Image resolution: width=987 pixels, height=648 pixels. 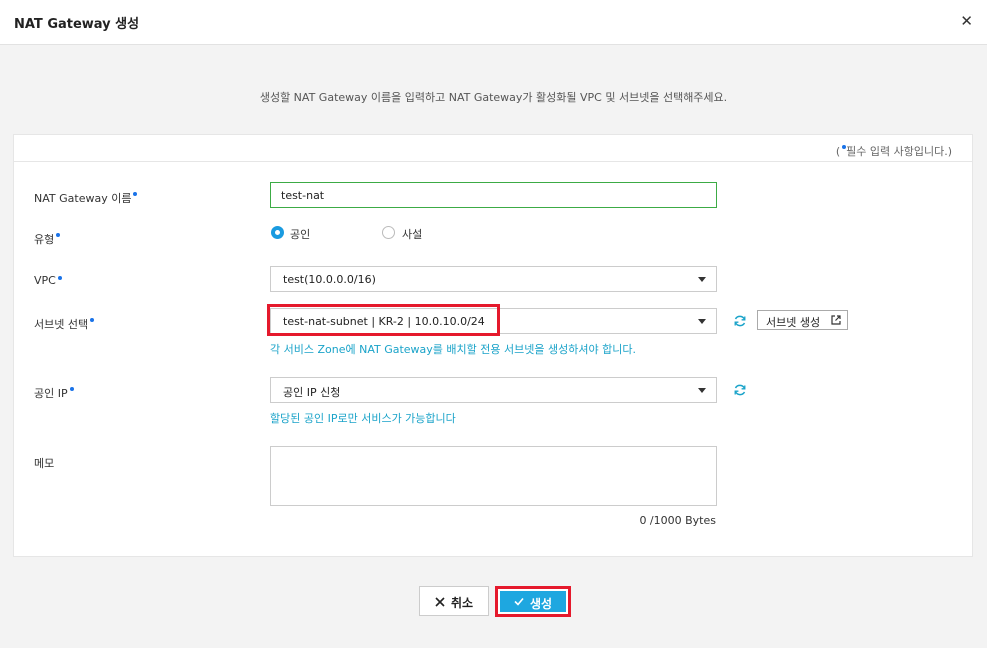 I want to click on dialog-title: NAT Gateway 생성, so click(x=77, y=24).